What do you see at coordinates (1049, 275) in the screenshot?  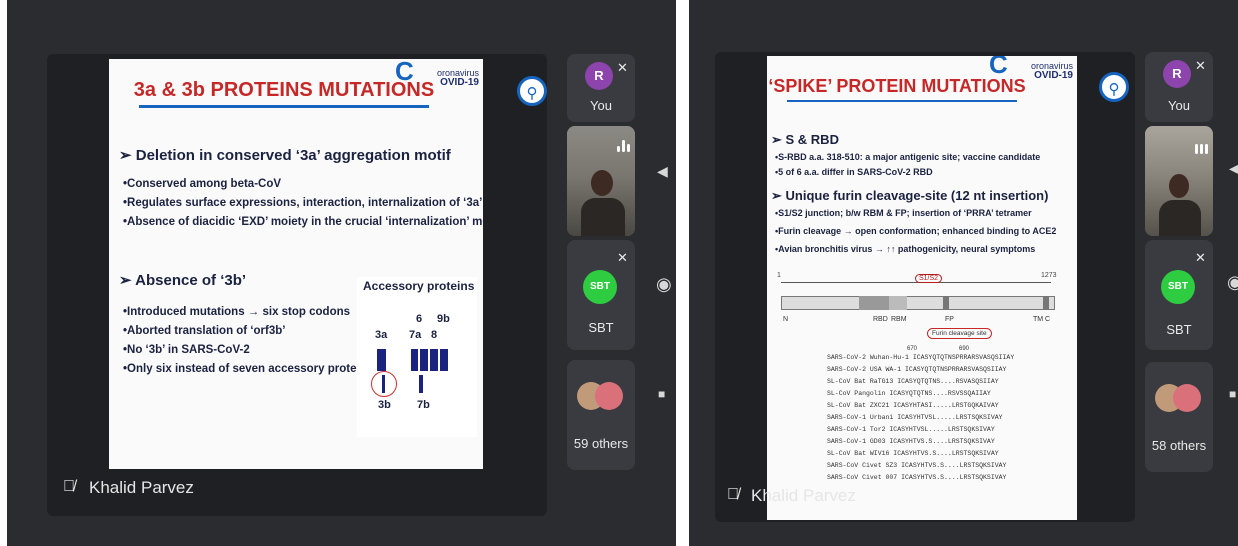 I see `label-end: 1273` at bounding box center [1049, 275].